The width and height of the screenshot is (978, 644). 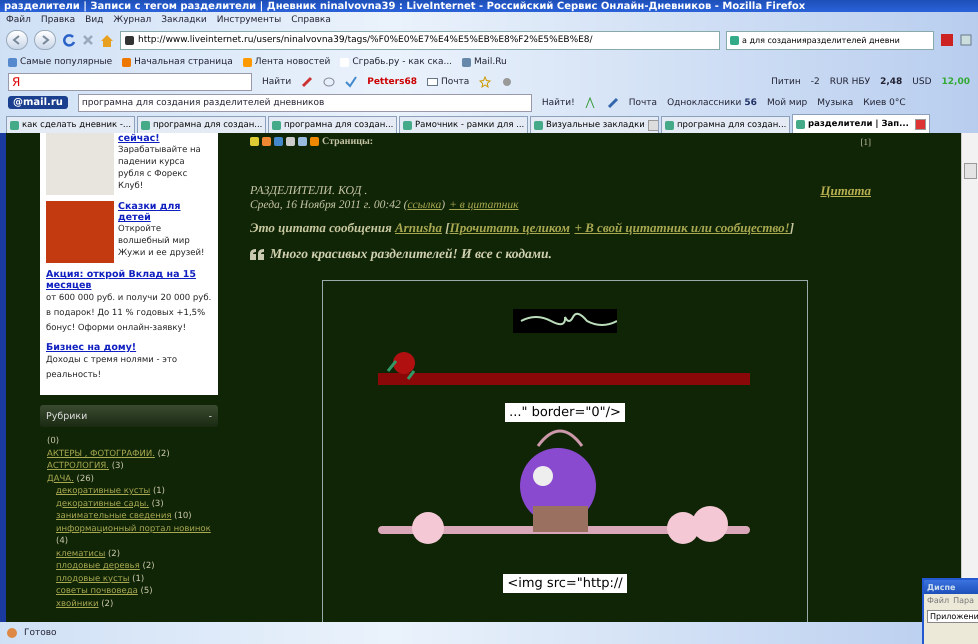 What do you see at coordinates (101, 453) in the screenshot?
I see `rubric-link: АКТЕРЫ , ФОТОГРАФИИ.` at bounding box center [101, 453].